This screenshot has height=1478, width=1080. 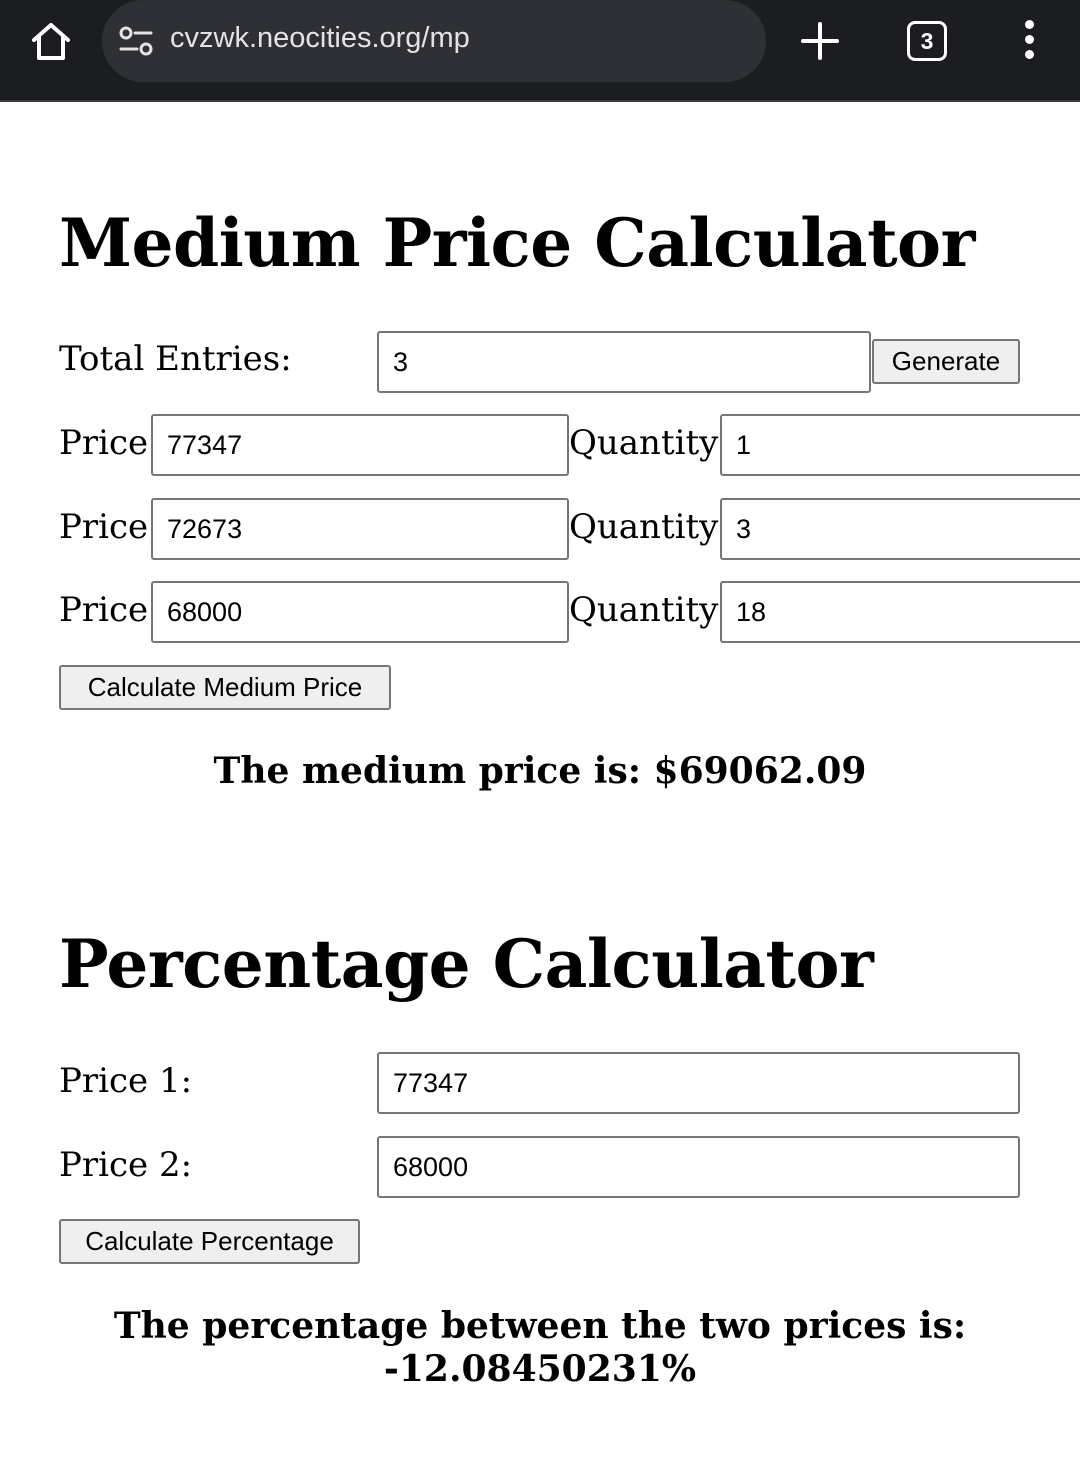 What do you see at coordinates (540, 771) in the screenshot?
I see `medium-price-result: The medium price is: $69062.09` at bounding box center [540, 771].